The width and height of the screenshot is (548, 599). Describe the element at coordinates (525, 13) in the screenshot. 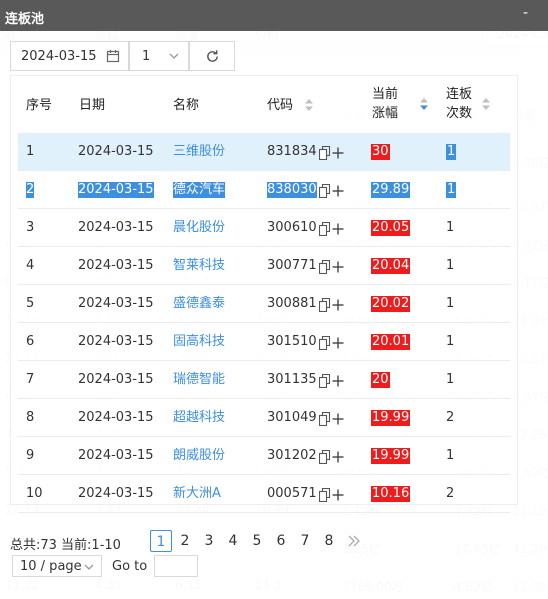

I see `minimize-button: -` at that location.